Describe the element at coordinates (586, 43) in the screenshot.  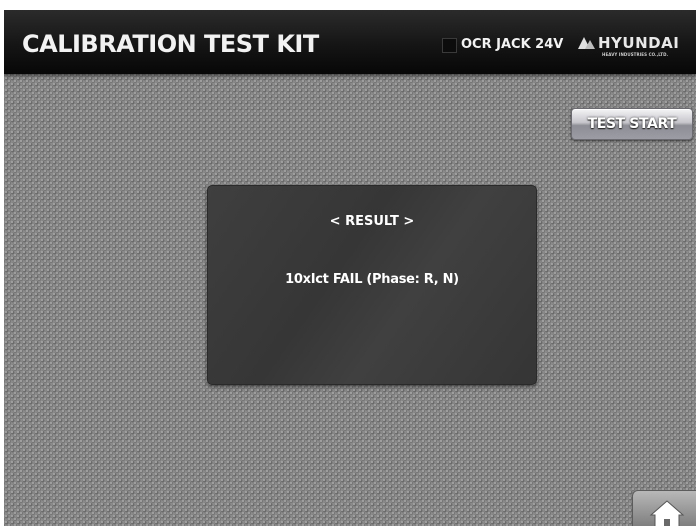
I see `triangle-logo-icon` at that location.